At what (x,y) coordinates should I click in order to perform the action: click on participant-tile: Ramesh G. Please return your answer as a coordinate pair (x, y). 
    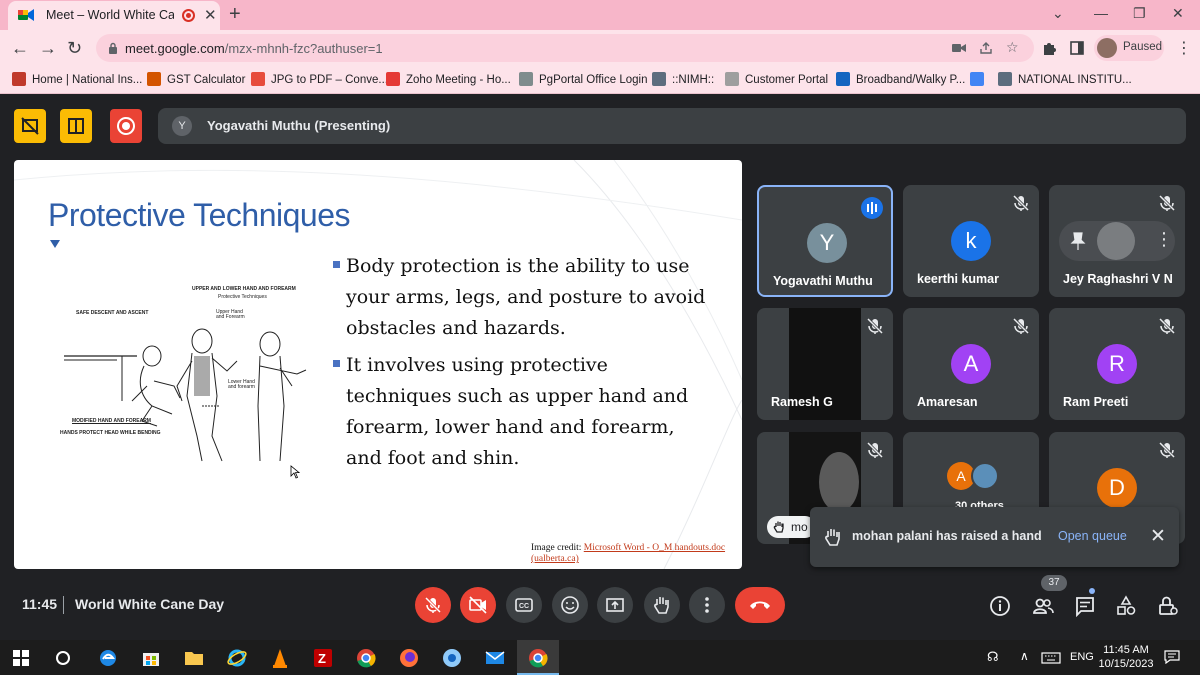
    Looking at the image, I should click on (825, 364).